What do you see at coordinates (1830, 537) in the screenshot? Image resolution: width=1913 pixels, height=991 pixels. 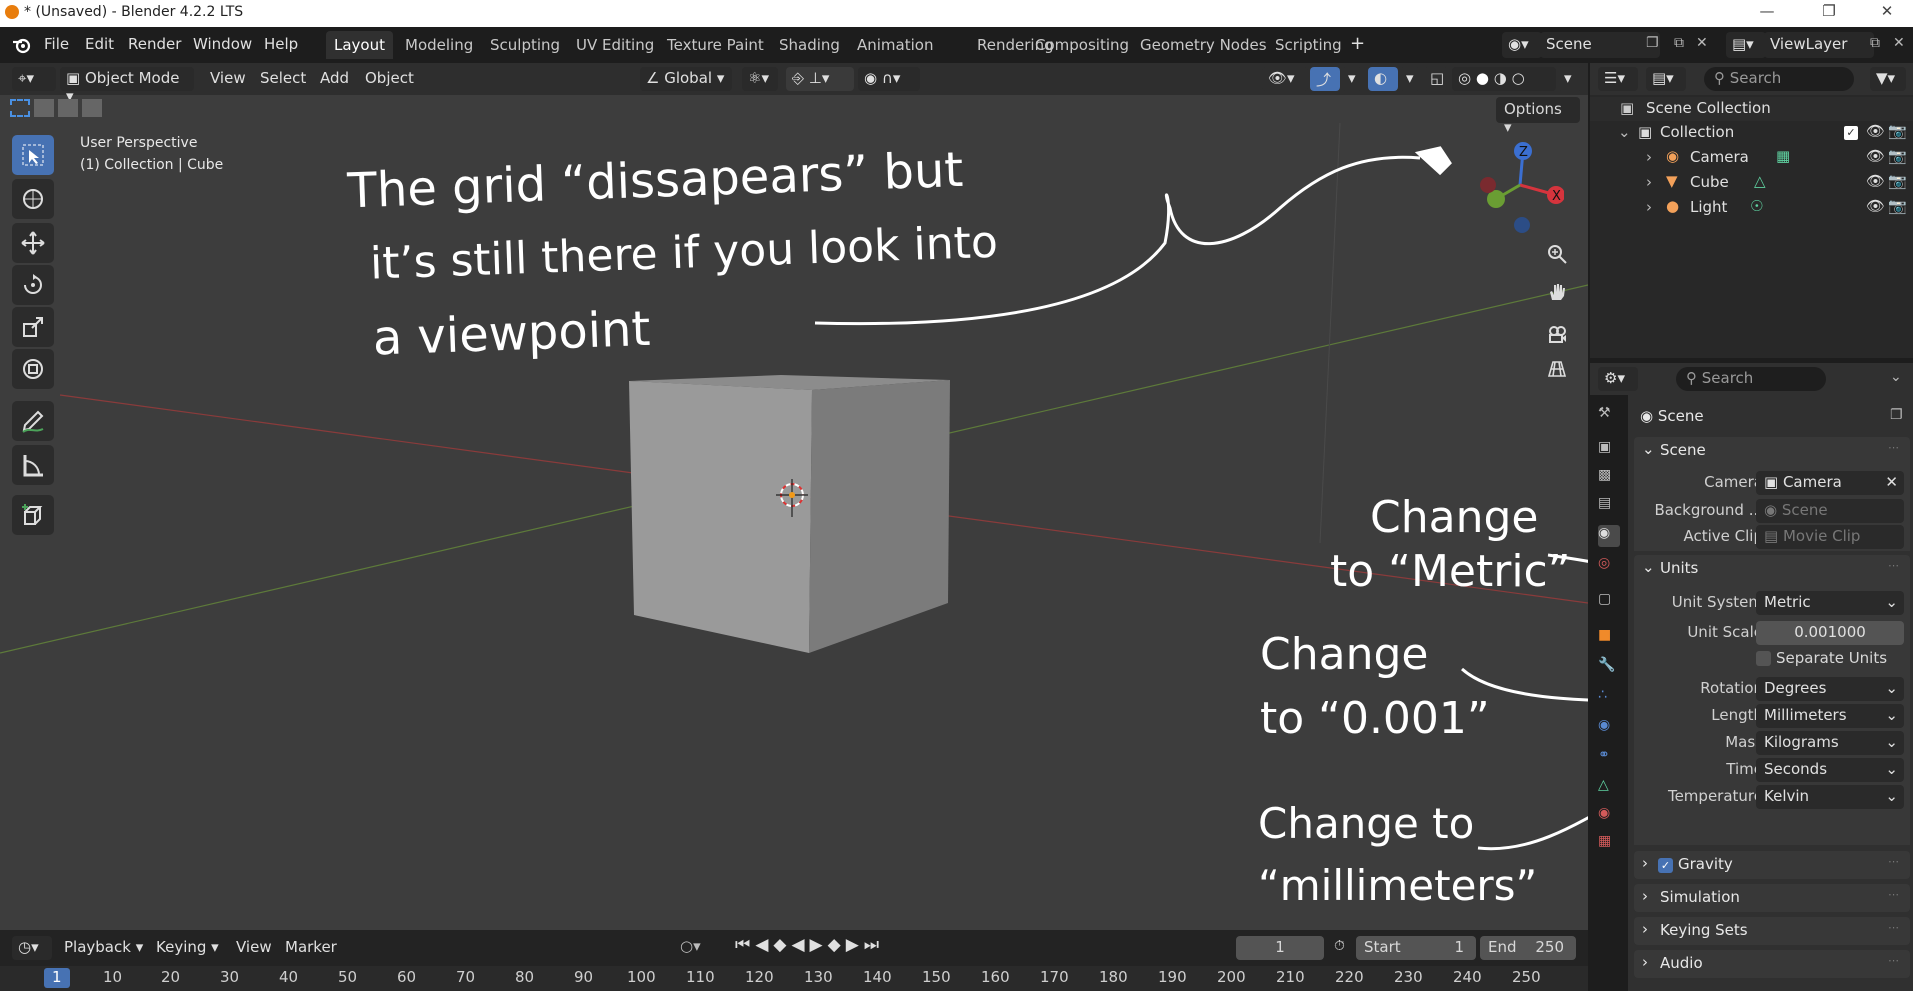 I see `active-clip-field: ▤ Movie Clip` at bounding box center [1830, 537].